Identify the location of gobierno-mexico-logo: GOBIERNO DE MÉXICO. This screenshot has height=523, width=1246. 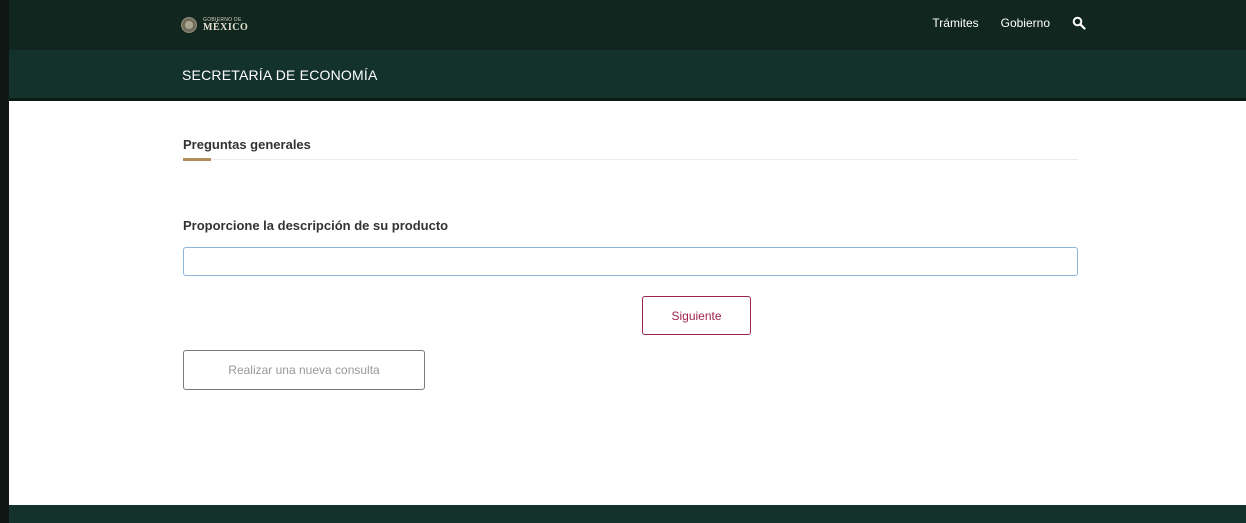
(214, 25).